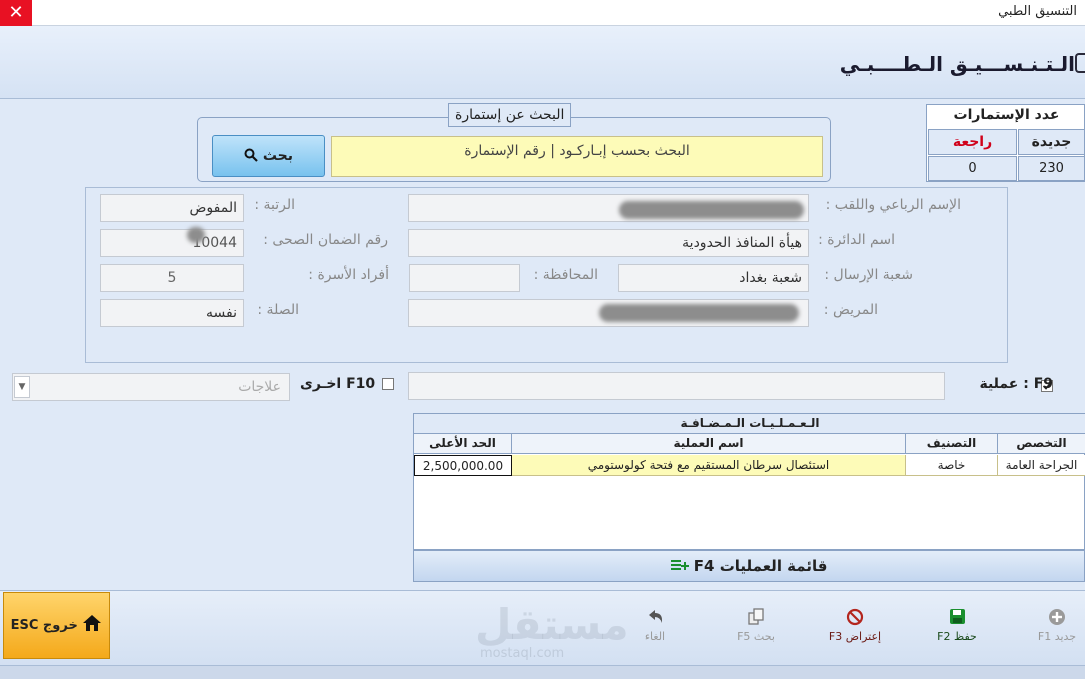 The image size is (1085, 679). What do you see at coordinates (16, 13) in the screenshot?
I see `close-button: ✕` at bounding box center [16, 13].